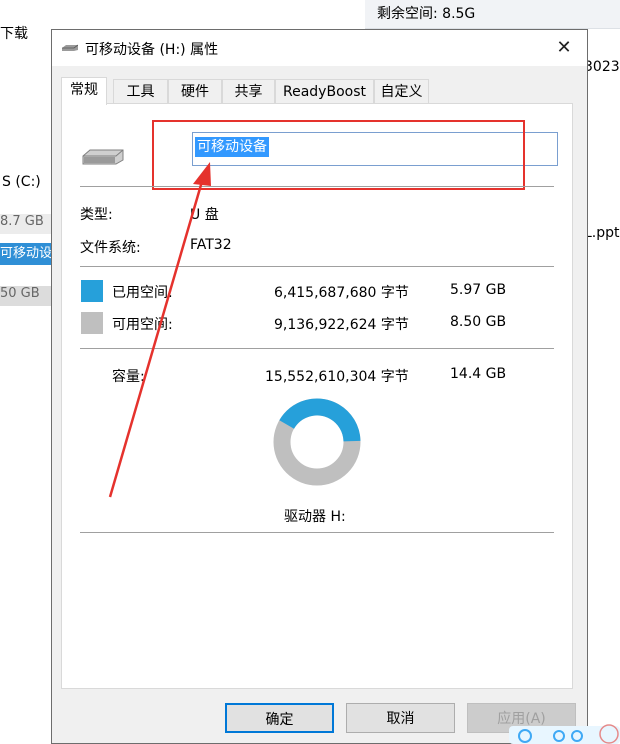  Describe the element at coordinates (211, 245) in the screenshot. I see `filesystem-value: FAT32` at that location.